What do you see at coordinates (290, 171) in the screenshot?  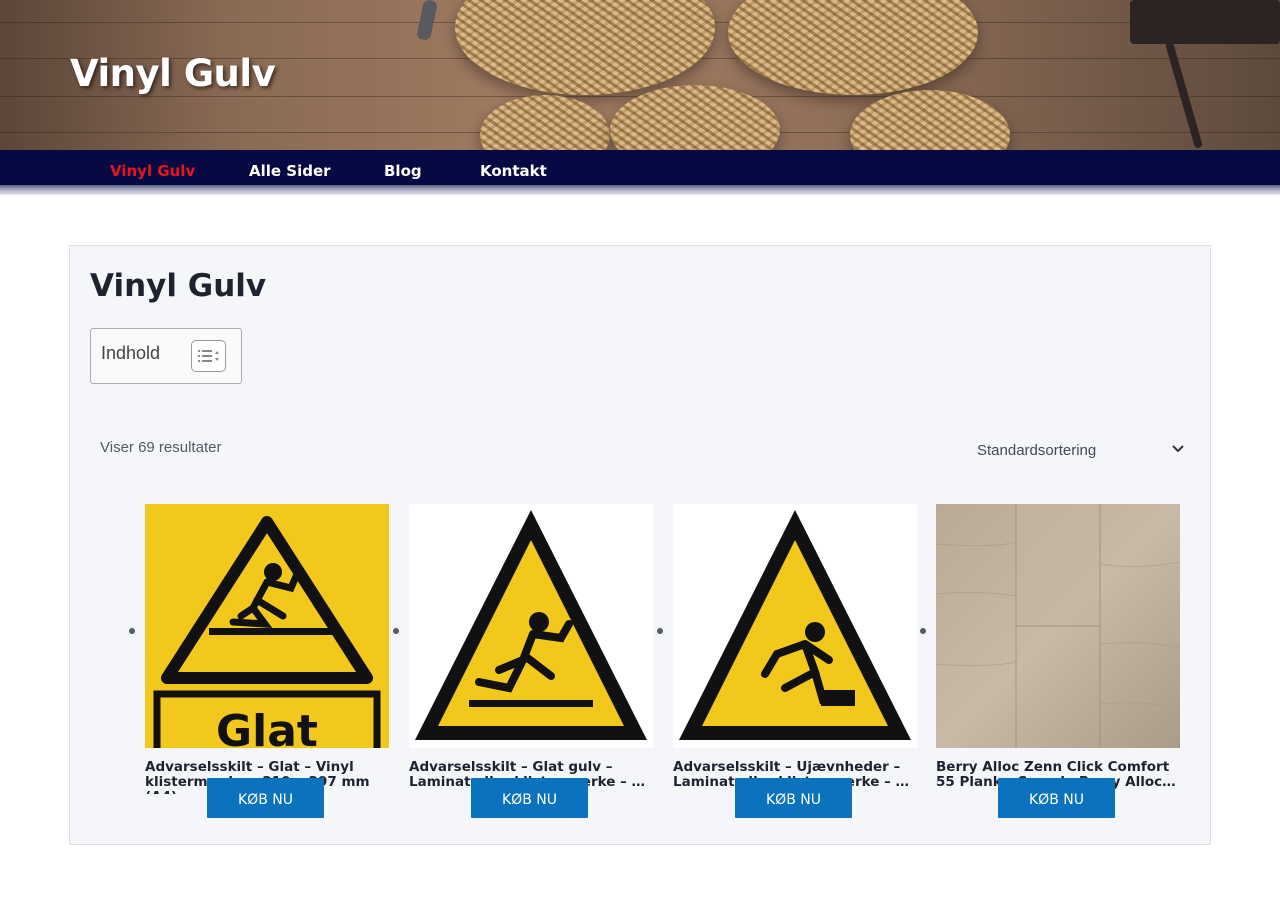 I see `nav-item-alle-sider: Alle Sider` at bounding box center [290, 171].